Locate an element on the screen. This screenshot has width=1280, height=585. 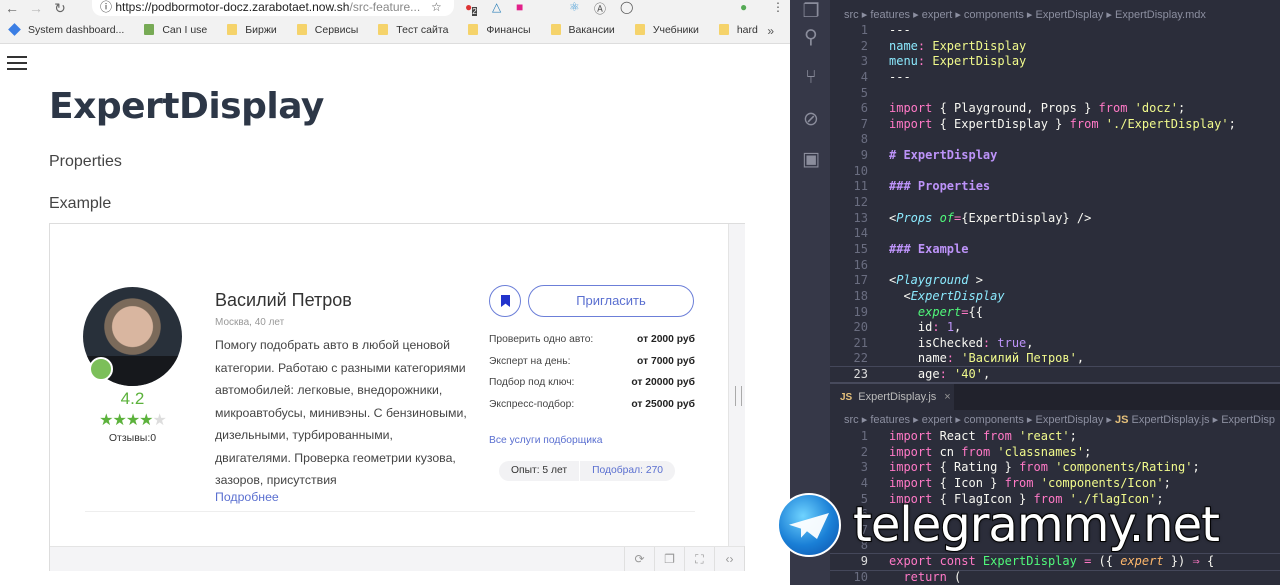
code-line: 10 return ( is located at coordinates (1055, 577).